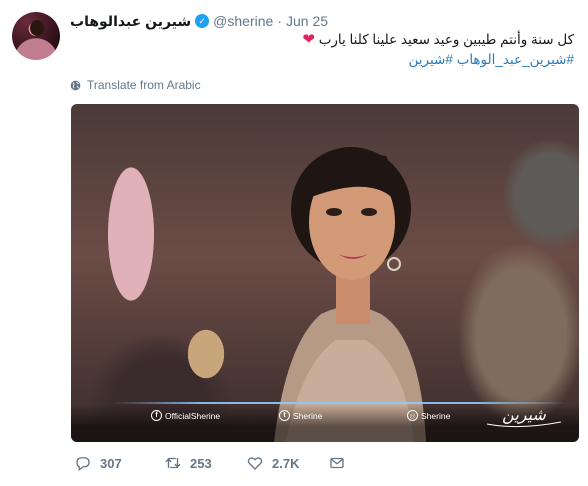 This screenshot has height=486, width=588. I want to click on twitter-credit: t Sherine, so click(300, 415).